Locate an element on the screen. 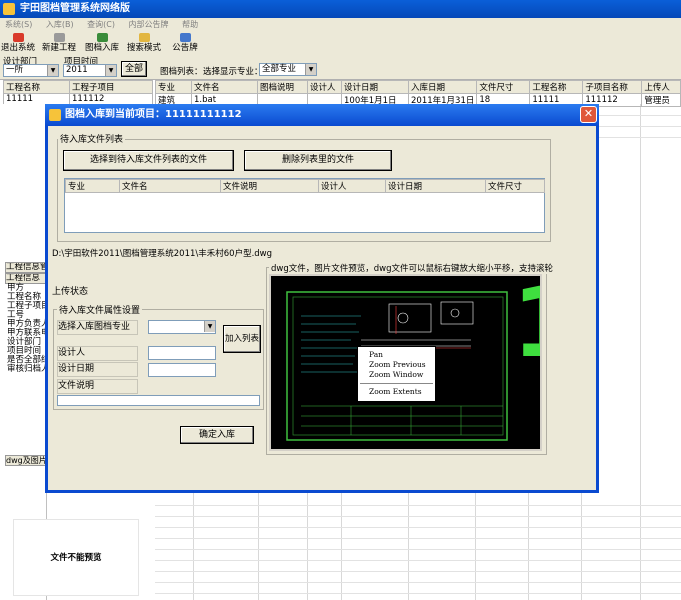  design-date-label: 设计日期 is located at coordinates (97, 369).